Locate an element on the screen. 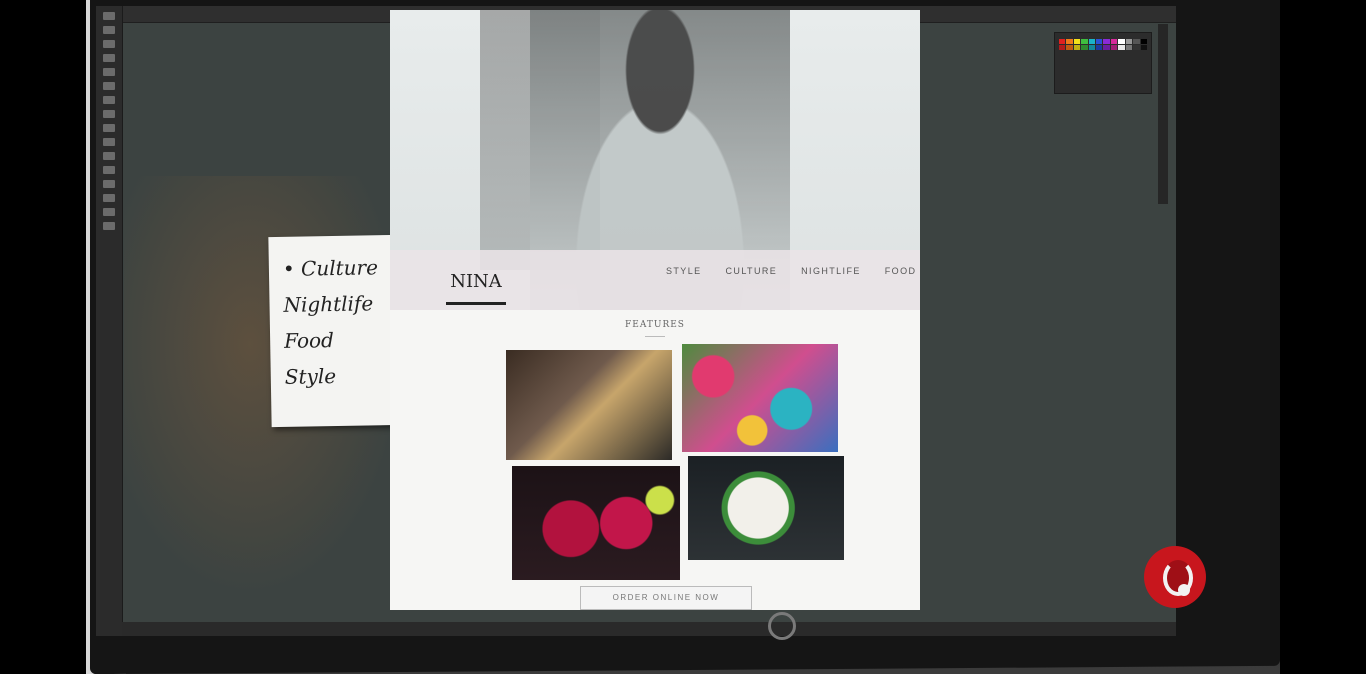  letterbox-right is located at coordinates (1323, 337).